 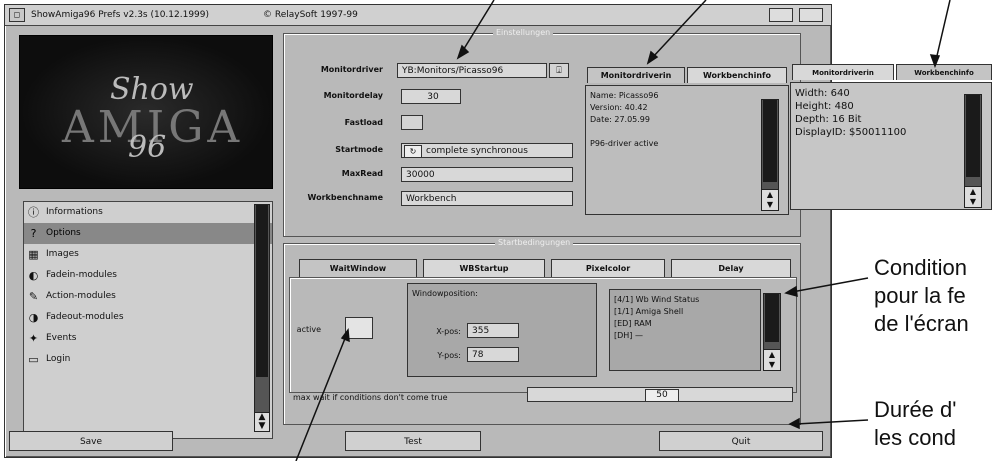 I want to click on menu-item-label: Fadeout-modules, so click(x=85, y=317).